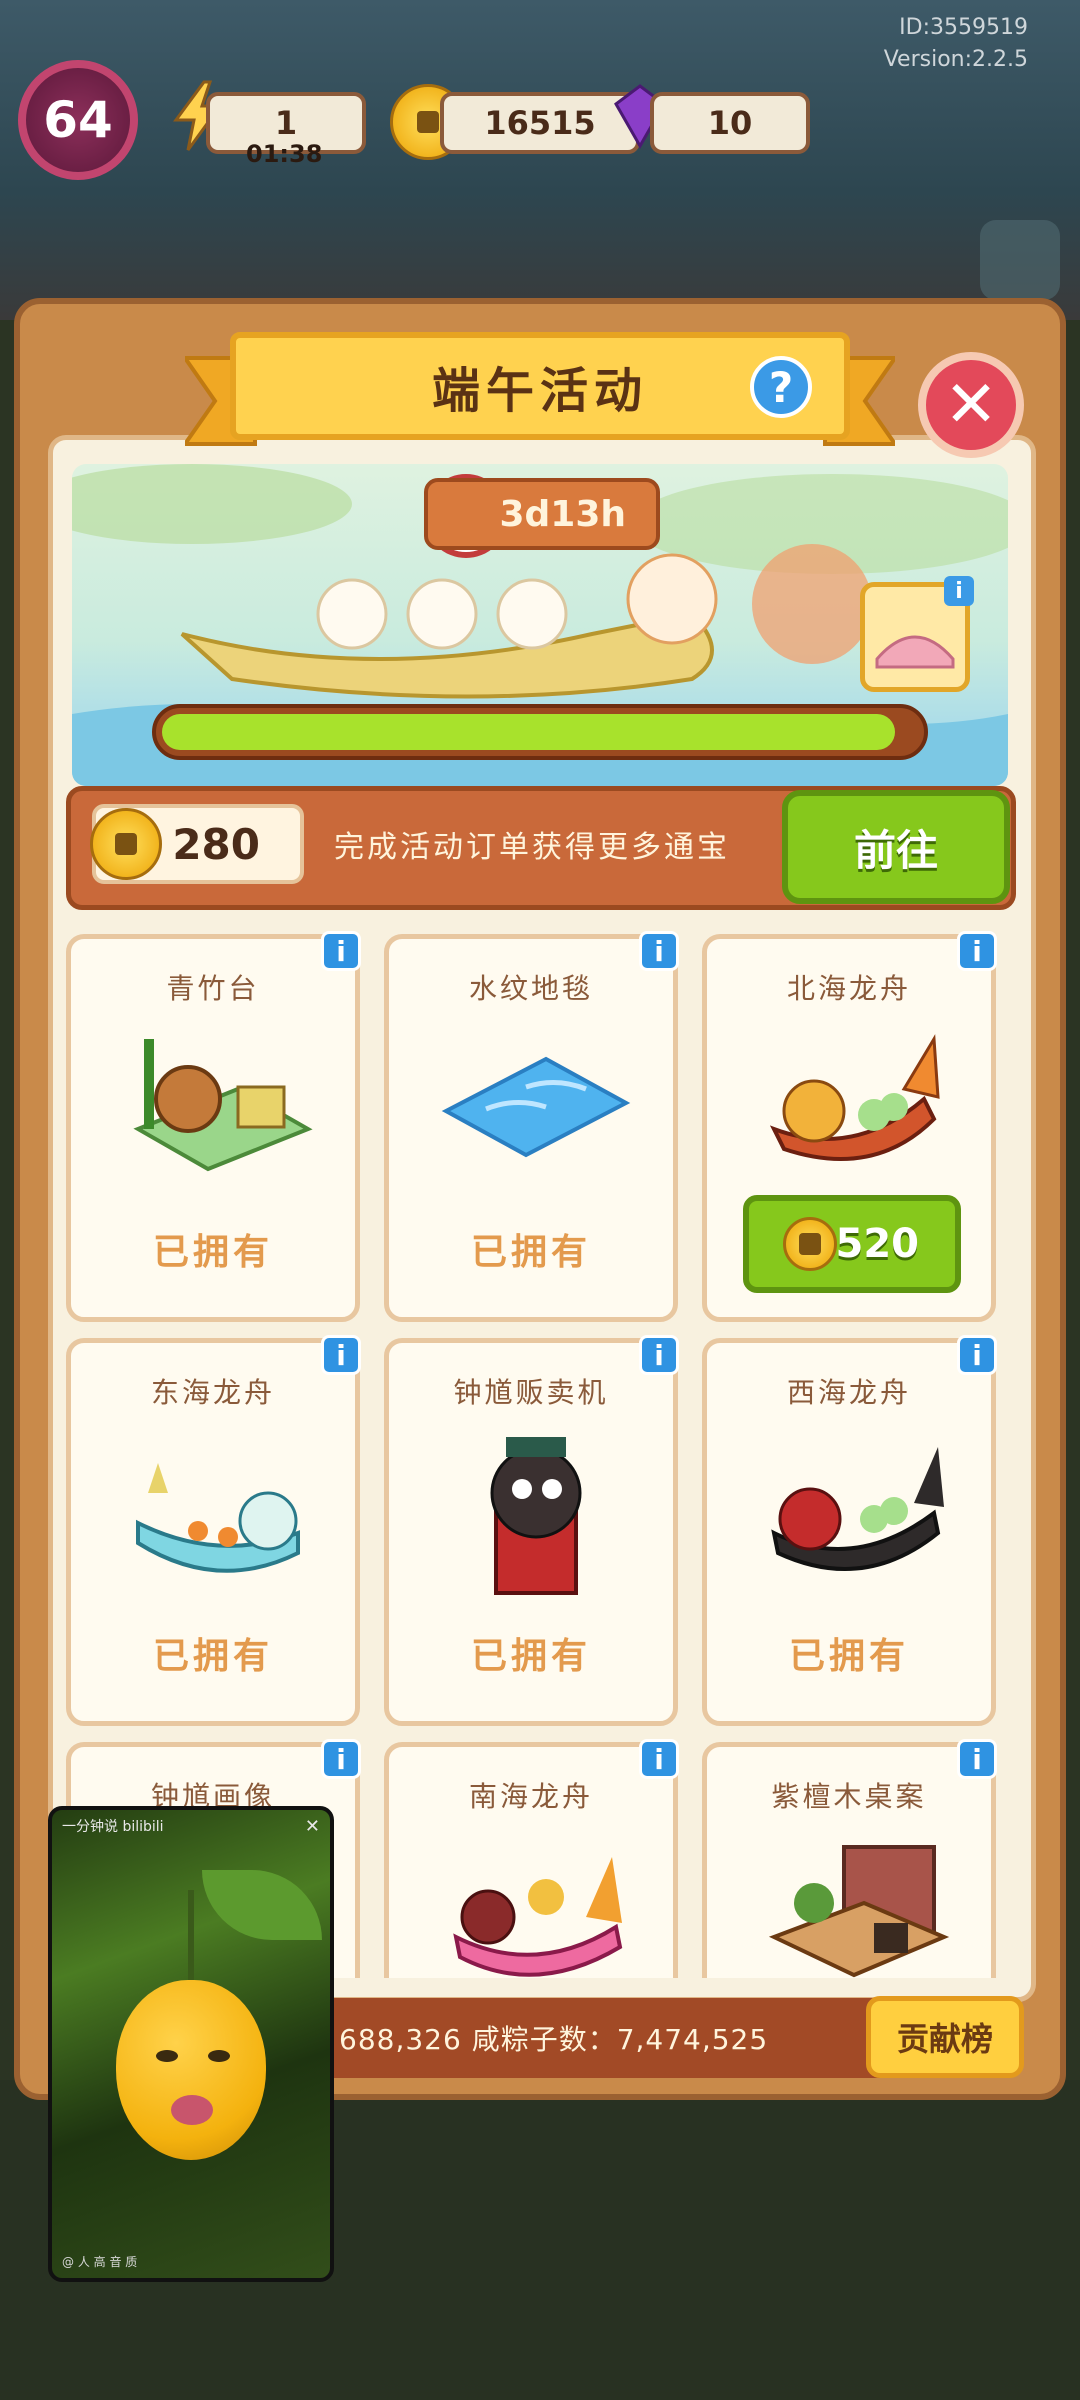 The image size is (1080, 2400). Describe the element at coordinates (971, 405) in the screenshot. I see `close-button: ✕` at that location.